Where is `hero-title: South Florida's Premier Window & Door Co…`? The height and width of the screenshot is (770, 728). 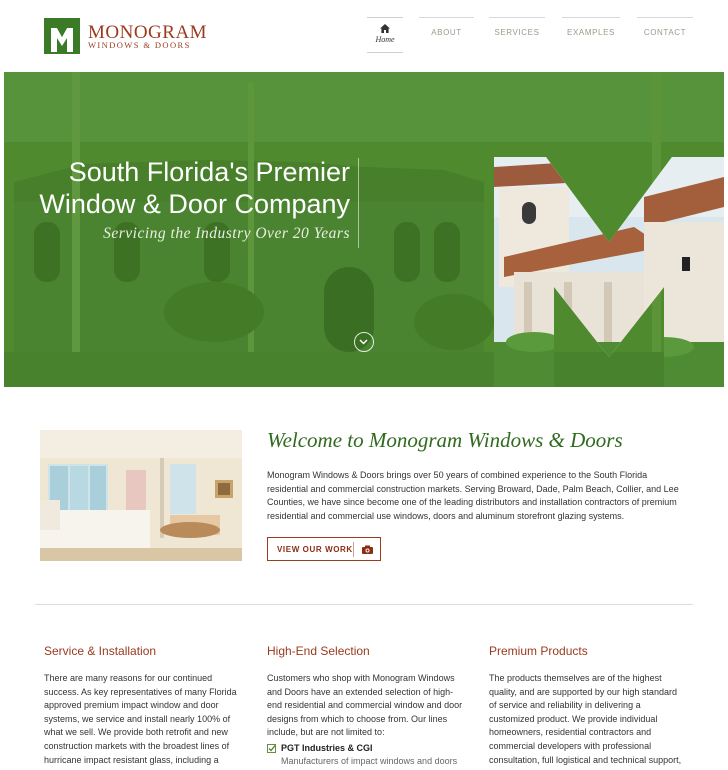 hero-title: South Florida's Premier Window & Door Co… is located at coordinates (177, 188).